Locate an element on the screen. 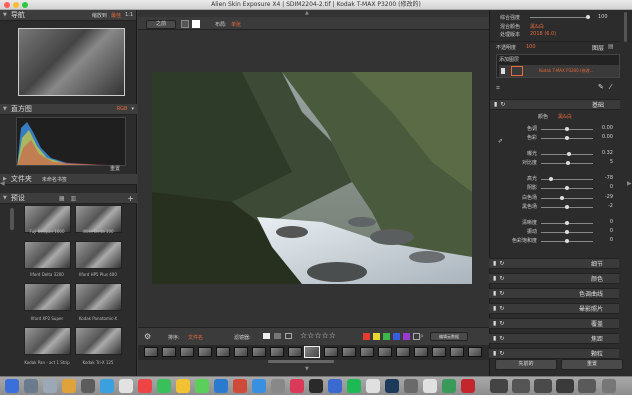 The width and height of the screenshot is (632, 395). presets-header: ▼ 预设 ▦ ▥ + is located at coordinates (68, 198).